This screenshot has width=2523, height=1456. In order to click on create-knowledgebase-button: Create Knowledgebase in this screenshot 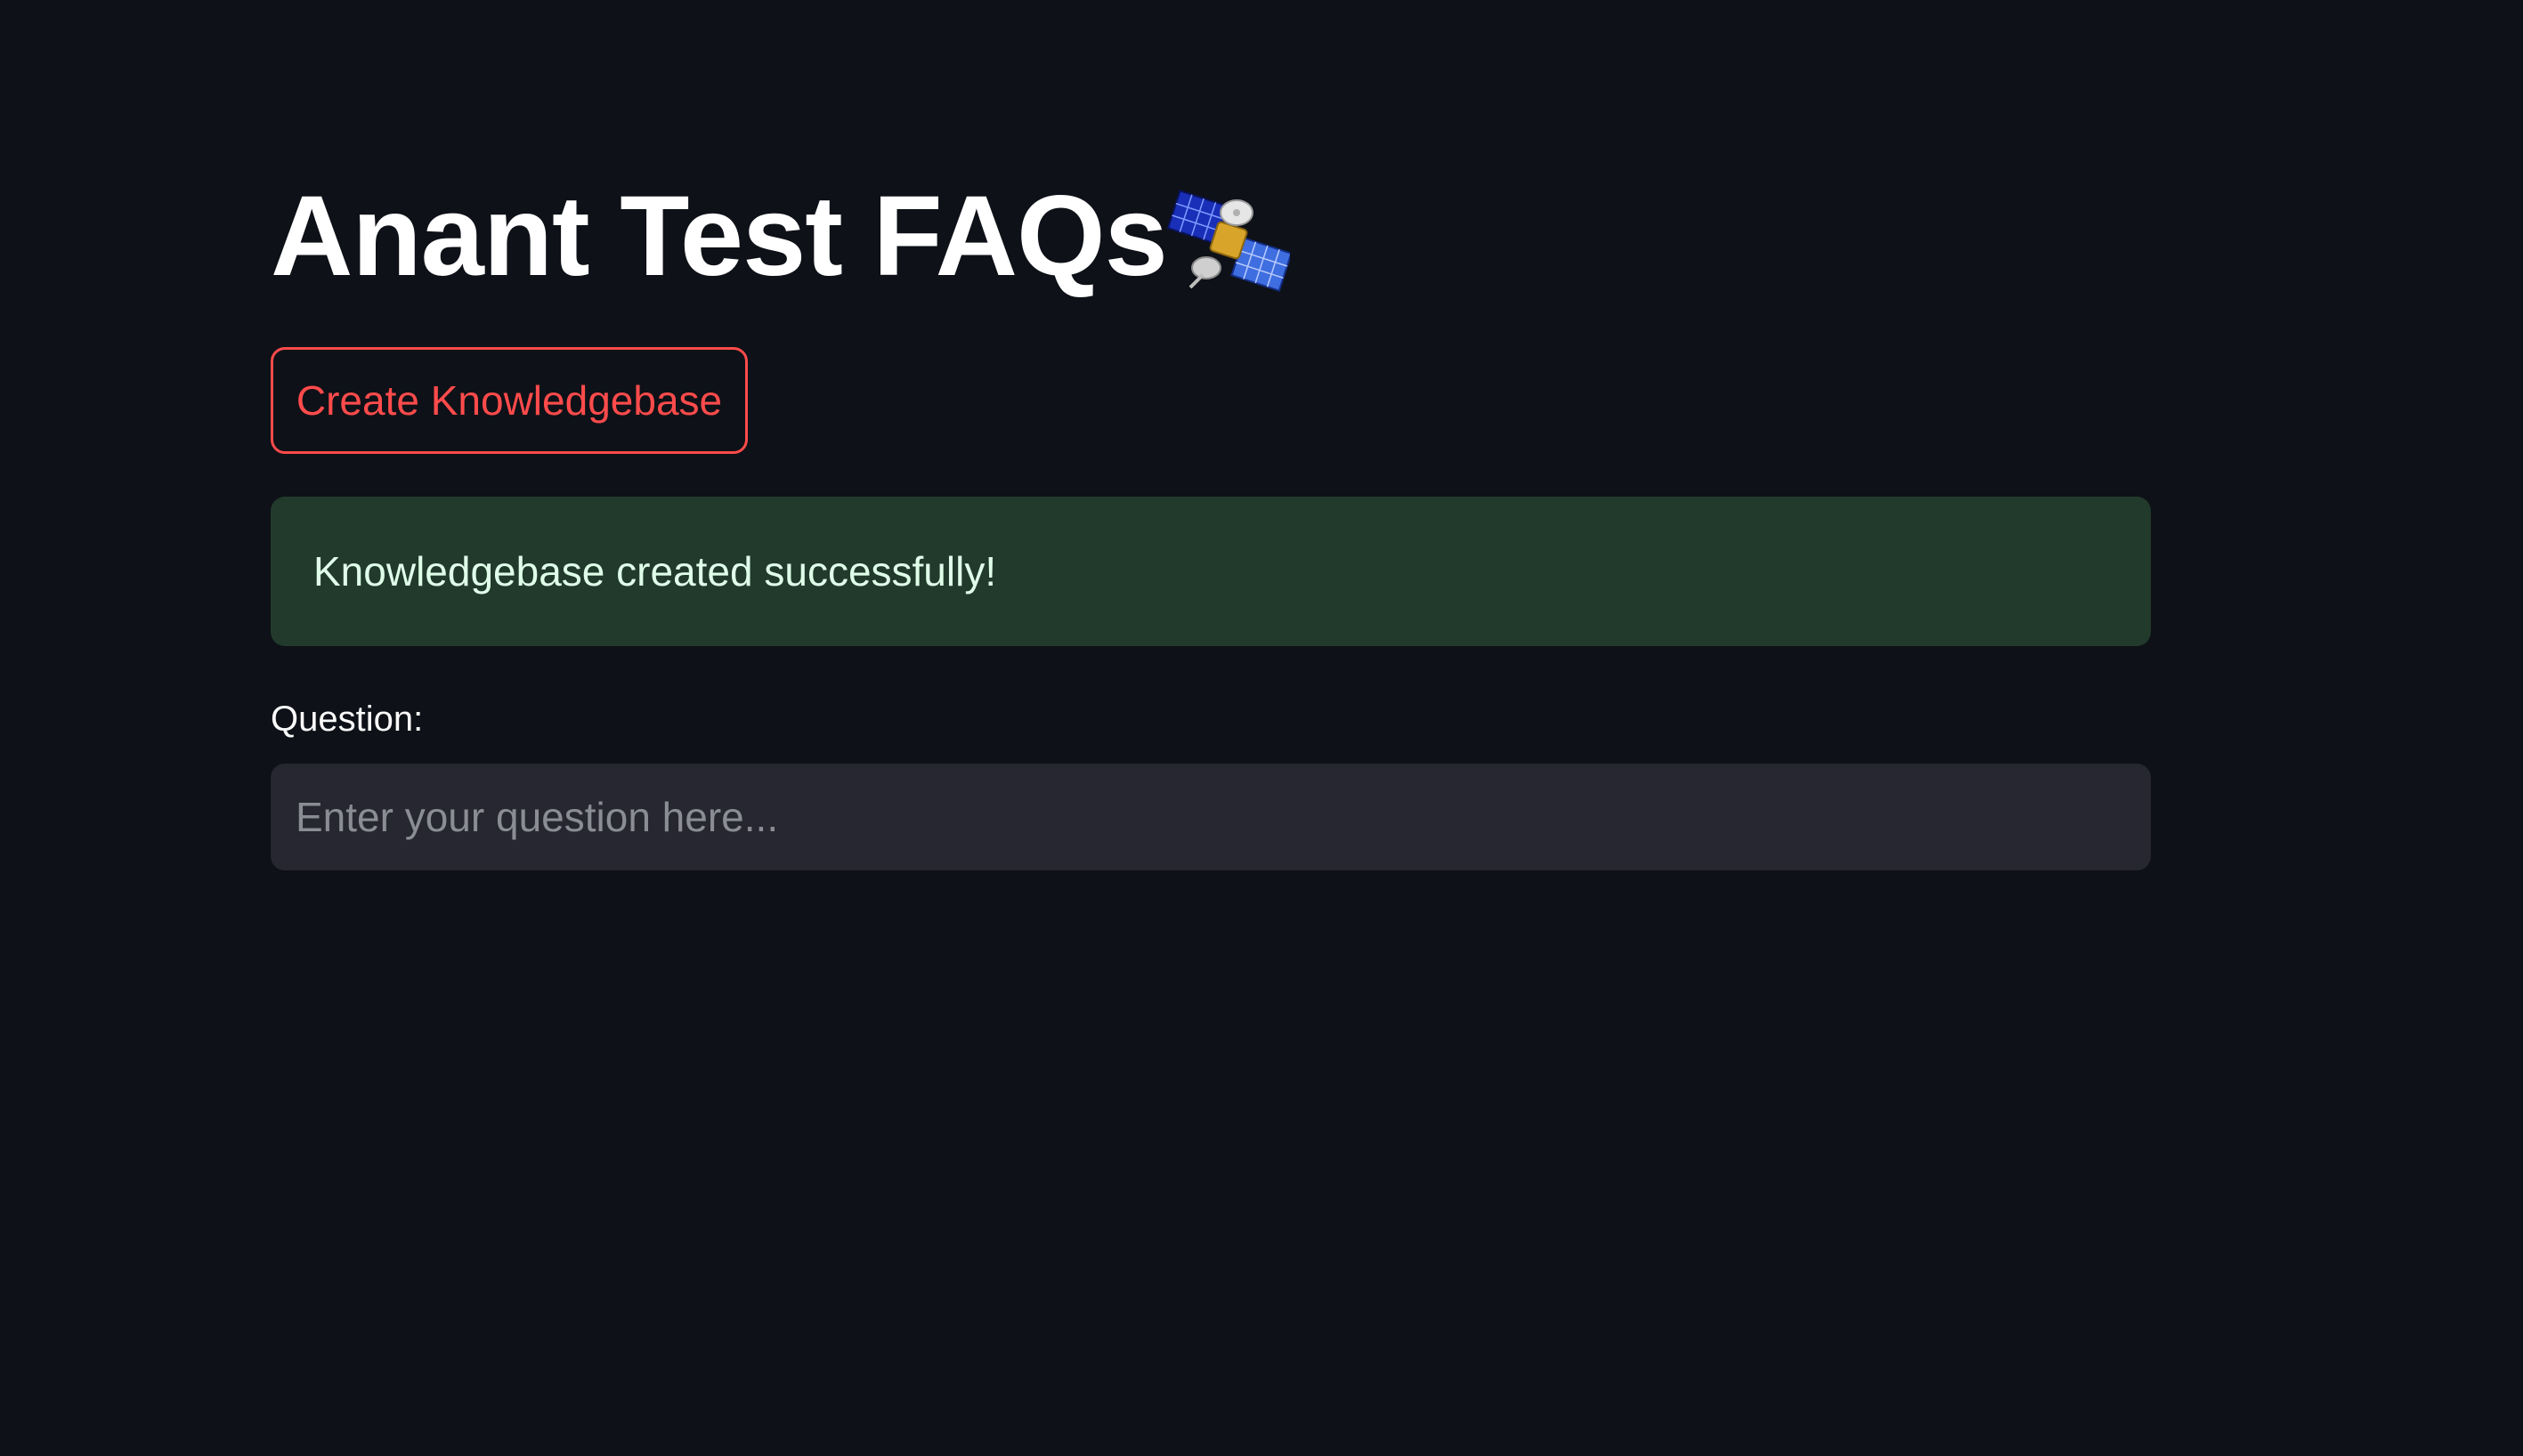, I will do `click(509, 400)`.